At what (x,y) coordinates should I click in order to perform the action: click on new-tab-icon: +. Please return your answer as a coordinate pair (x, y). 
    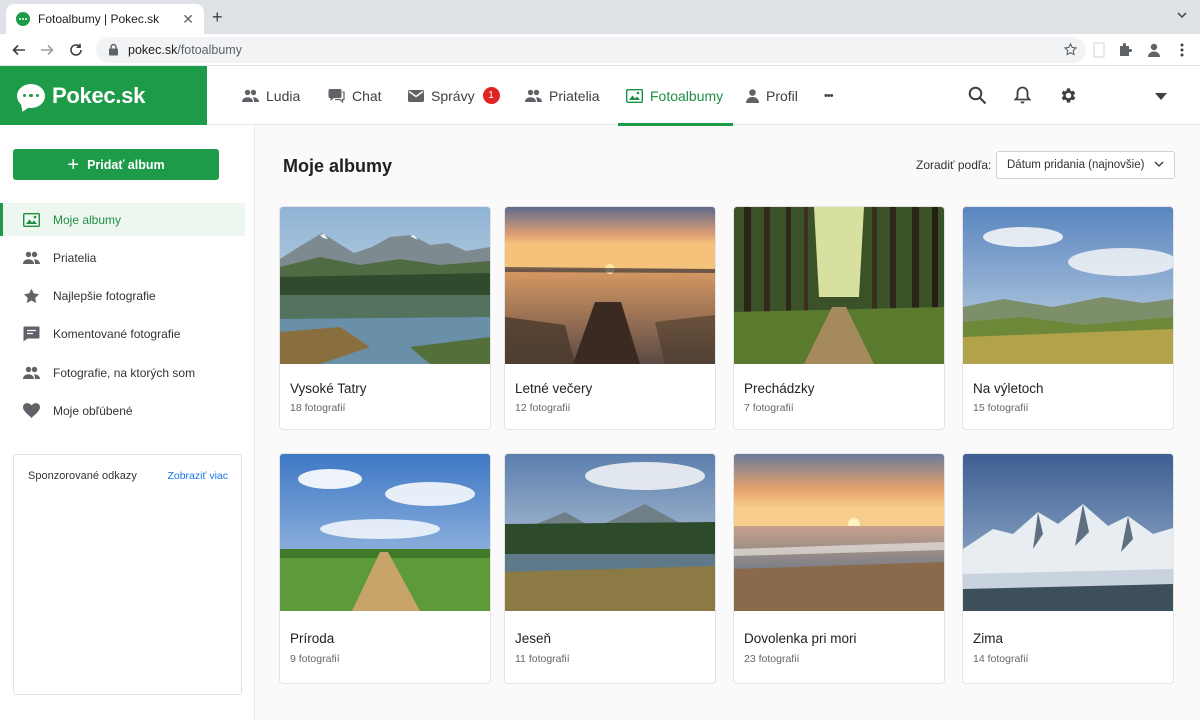
    Looking at the image, I should click on (217, 17).